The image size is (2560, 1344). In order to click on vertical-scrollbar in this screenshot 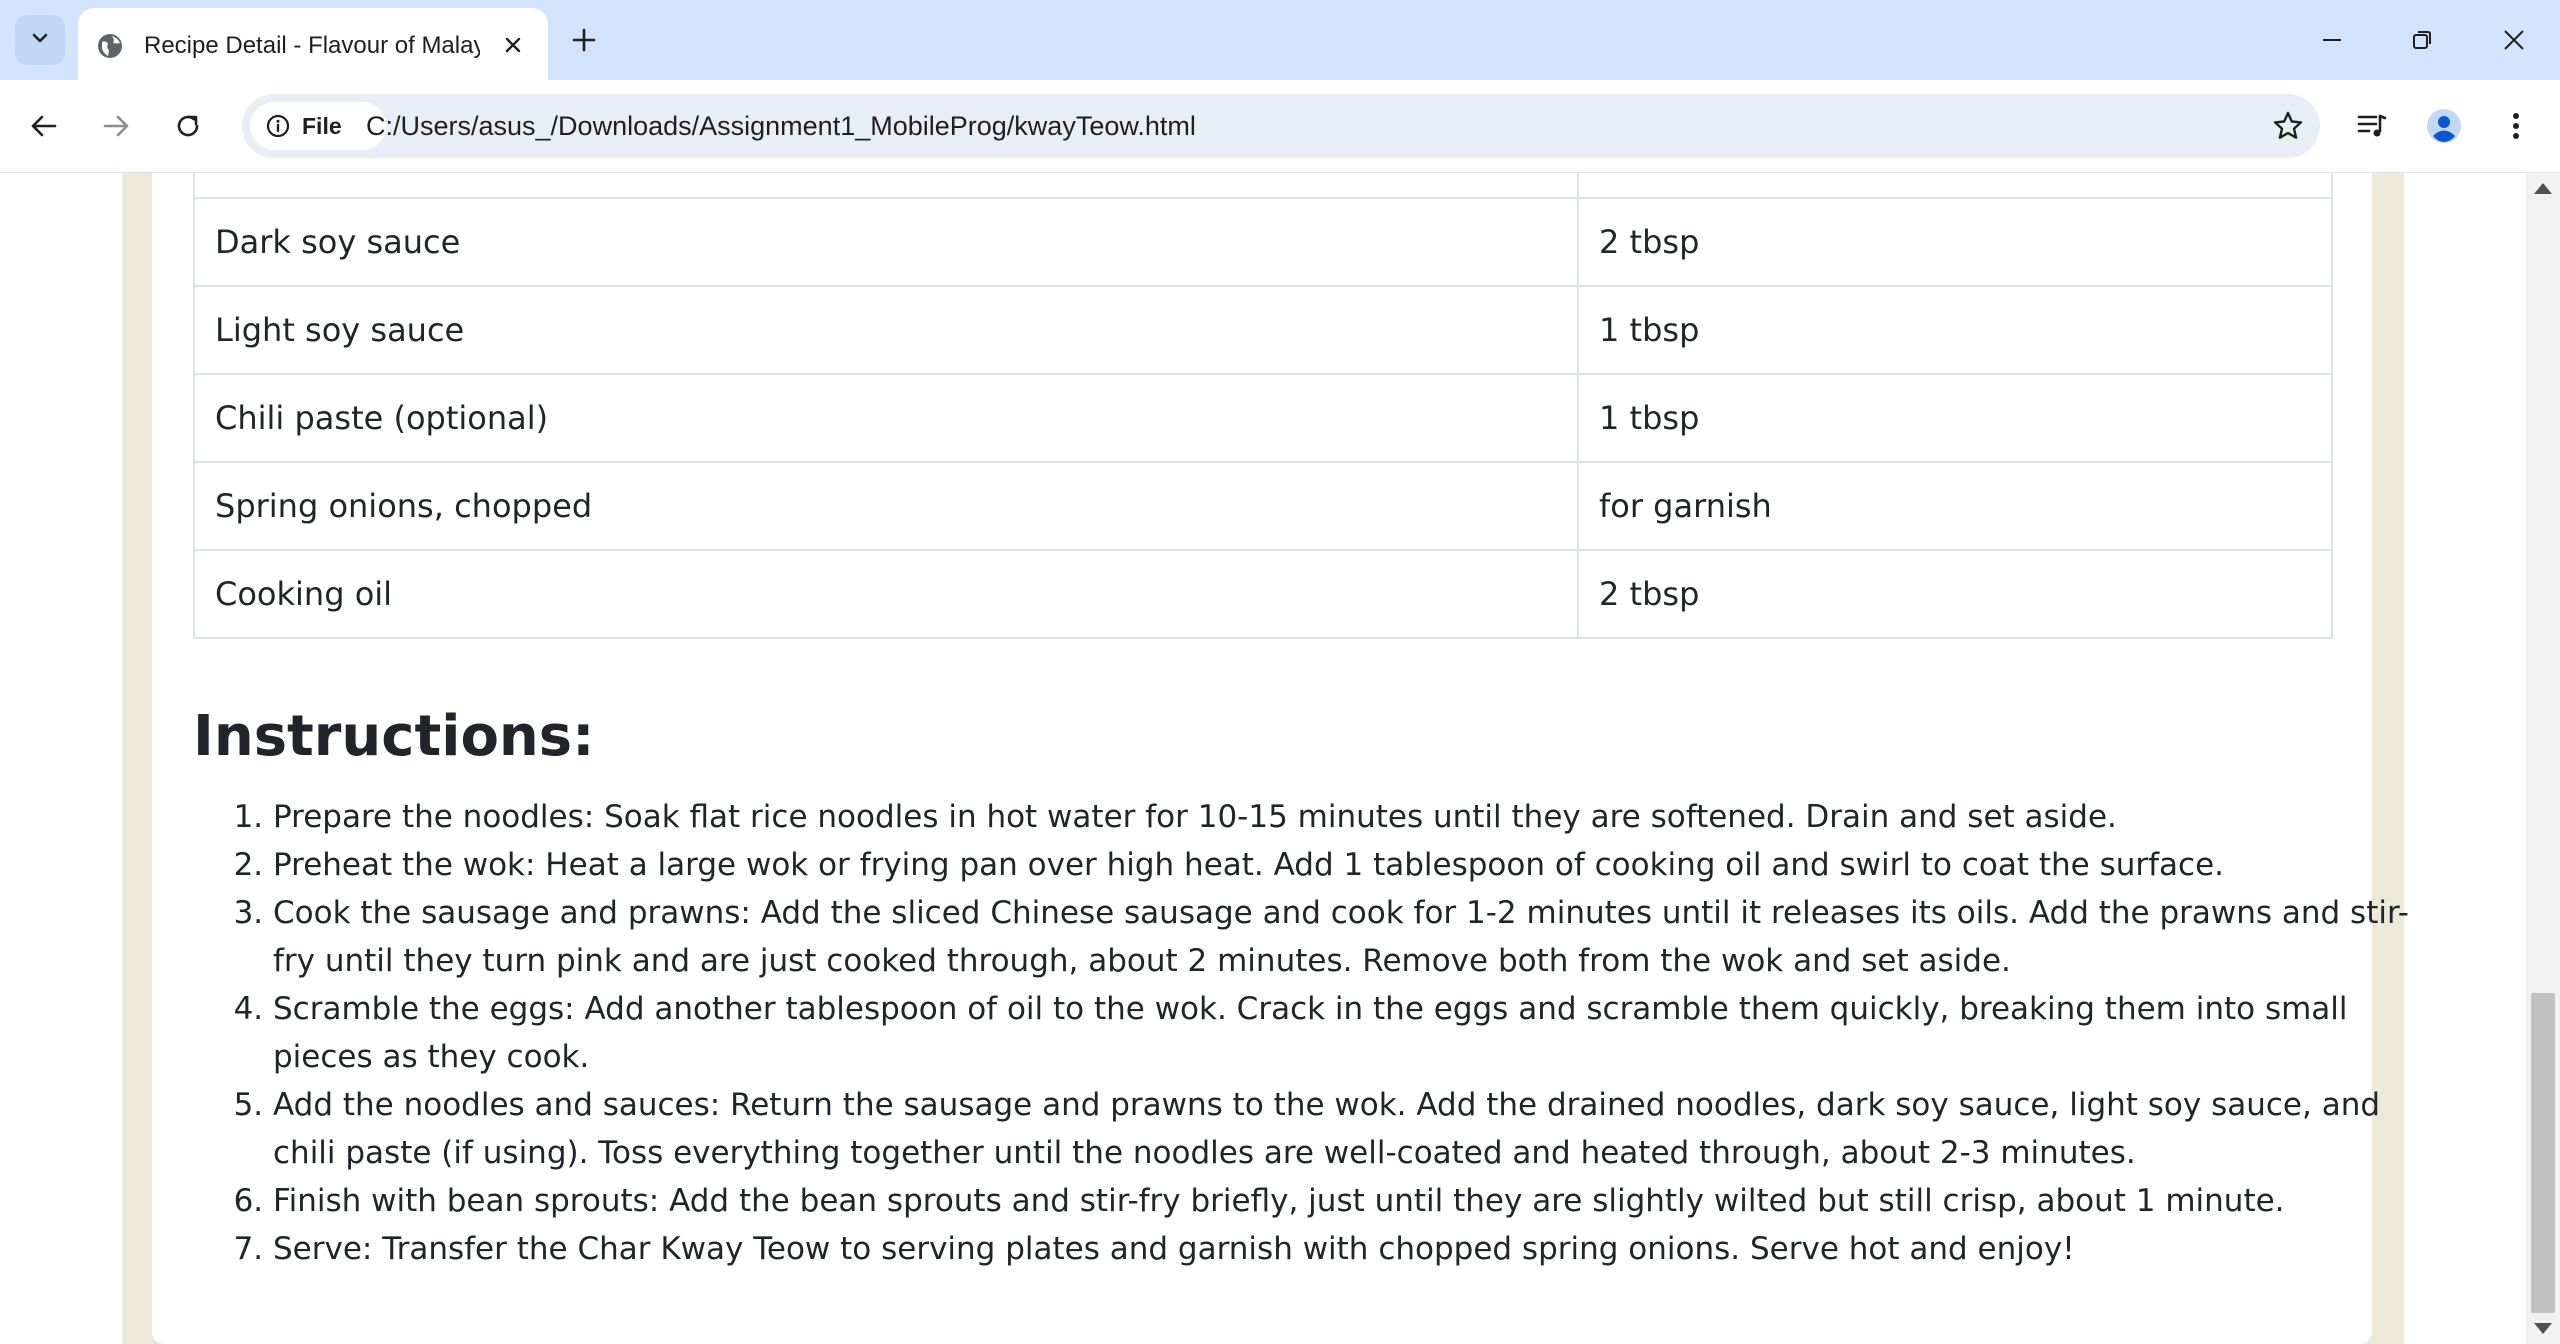, I will do `click(2543, 758)`.